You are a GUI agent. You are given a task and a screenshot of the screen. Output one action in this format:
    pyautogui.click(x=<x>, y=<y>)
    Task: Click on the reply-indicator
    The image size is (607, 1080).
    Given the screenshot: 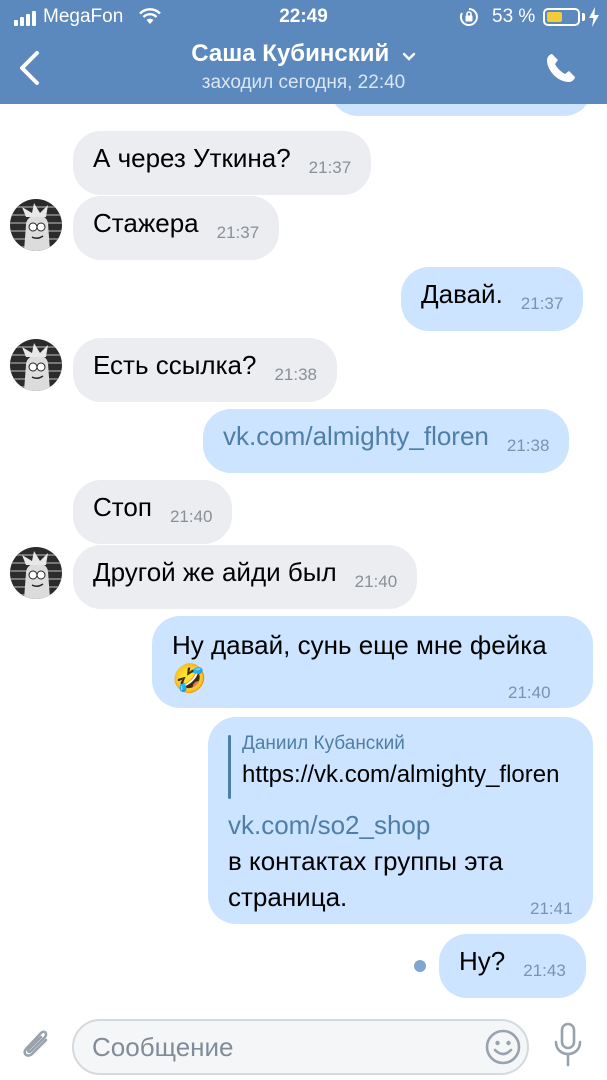 What is the action you would take?
    pyautogui.click(x=229, y=767)
    